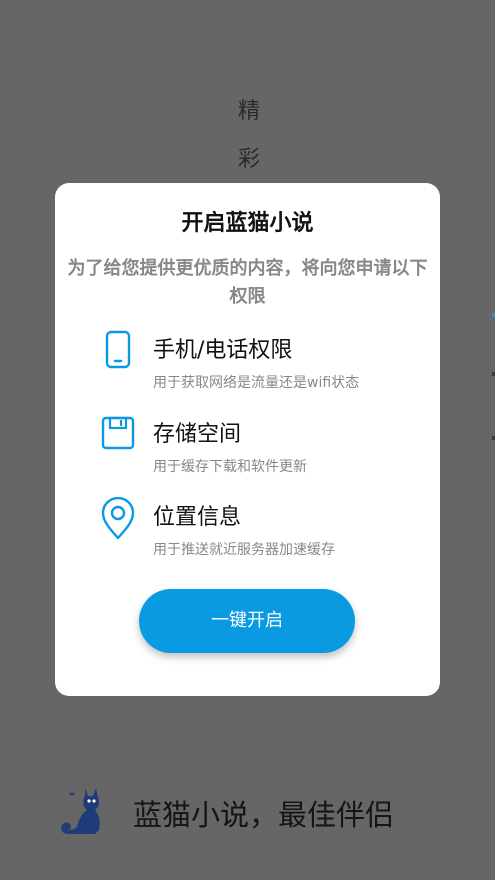 This screenshot has width=495, height=880. Describe the element at coordinates (256, 383) in the screenshot. I see `permission-desc: 用于获取网络是流量还是wifi状态` at that location.